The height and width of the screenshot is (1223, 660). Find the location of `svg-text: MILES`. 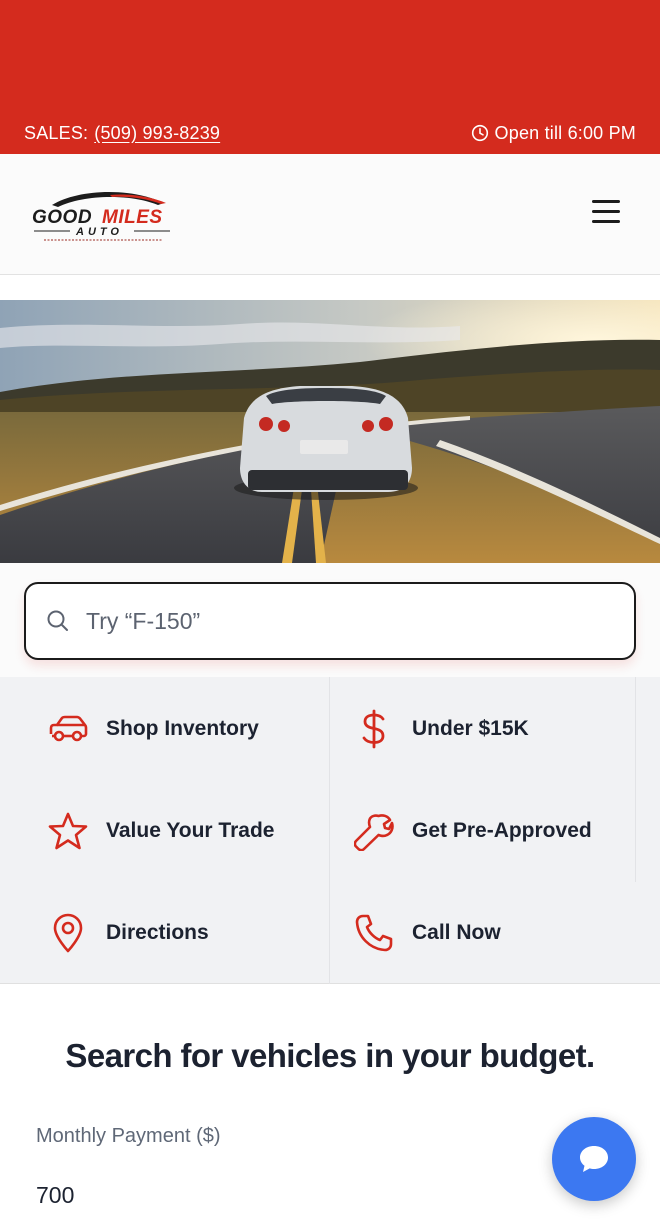

svg-text: MILES is located at coordinates (132, 217).